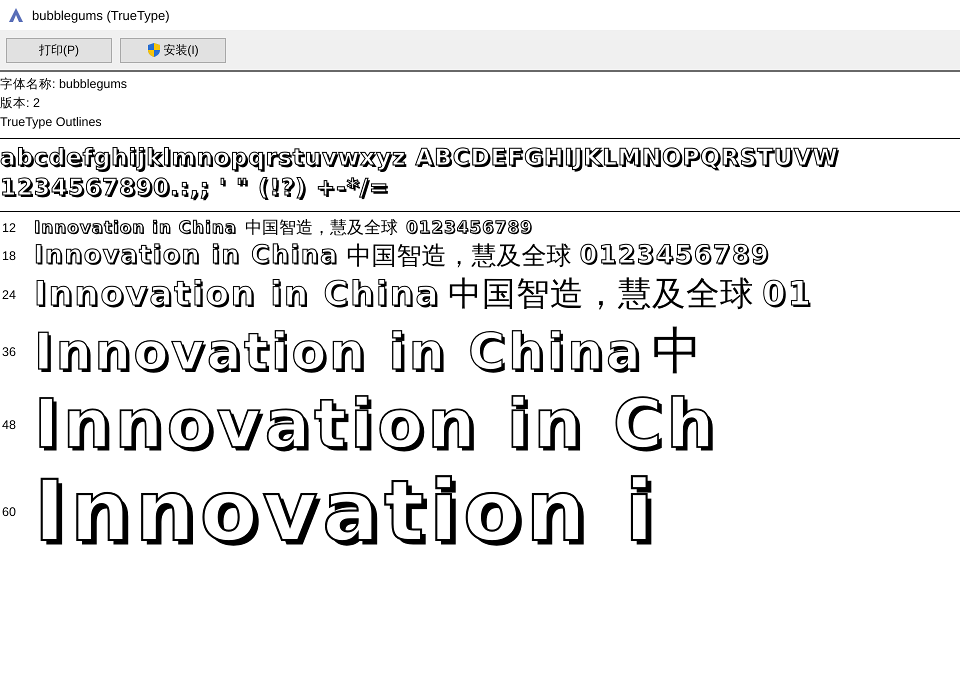 The width and height of the screenshot is (960, 700). Describe the element at coordinates (51, 122) in the screenshot. I see `font-info-text: TrueType Outlines` at that location.